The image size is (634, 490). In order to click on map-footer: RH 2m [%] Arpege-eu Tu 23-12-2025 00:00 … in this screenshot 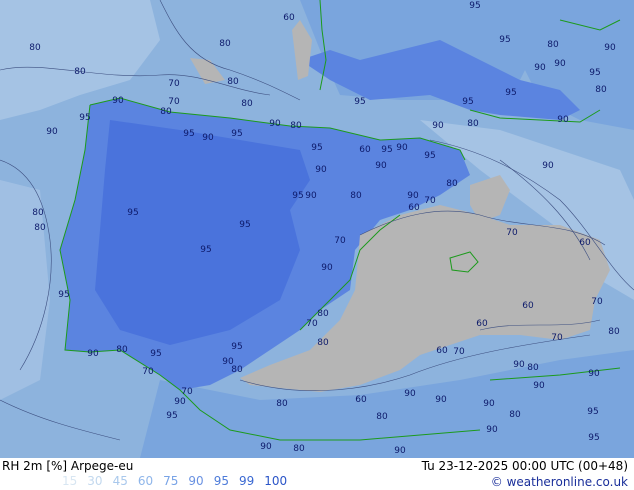, I will do `click(317, 474)`.